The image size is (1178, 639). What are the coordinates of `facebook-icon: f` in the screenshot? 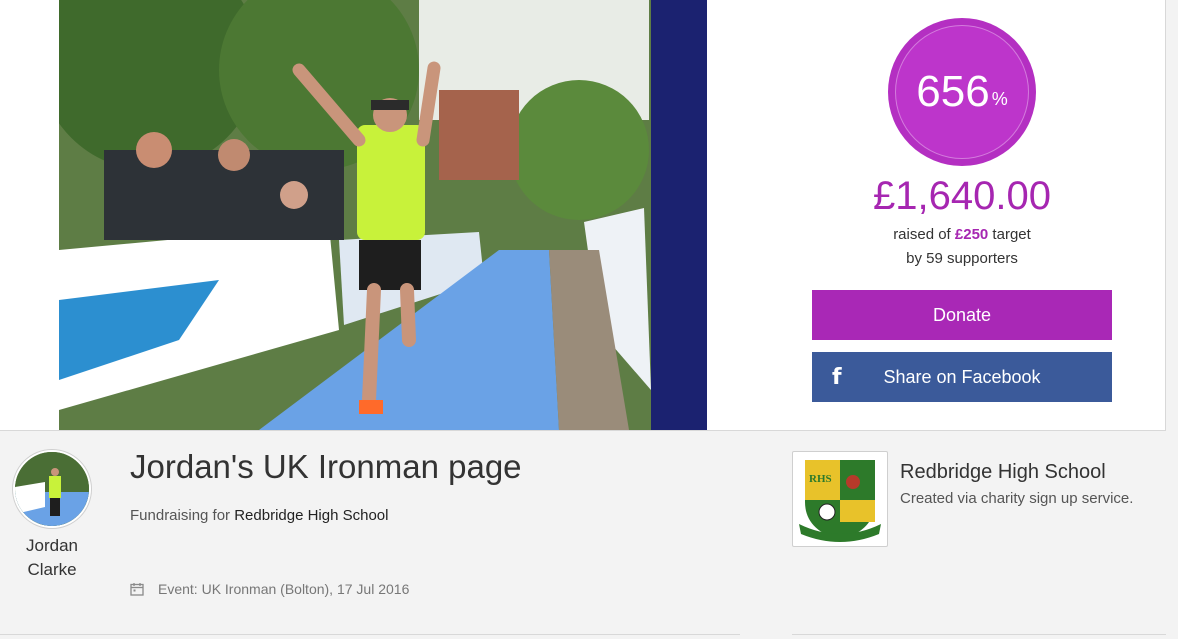 It's located at (837, 377).